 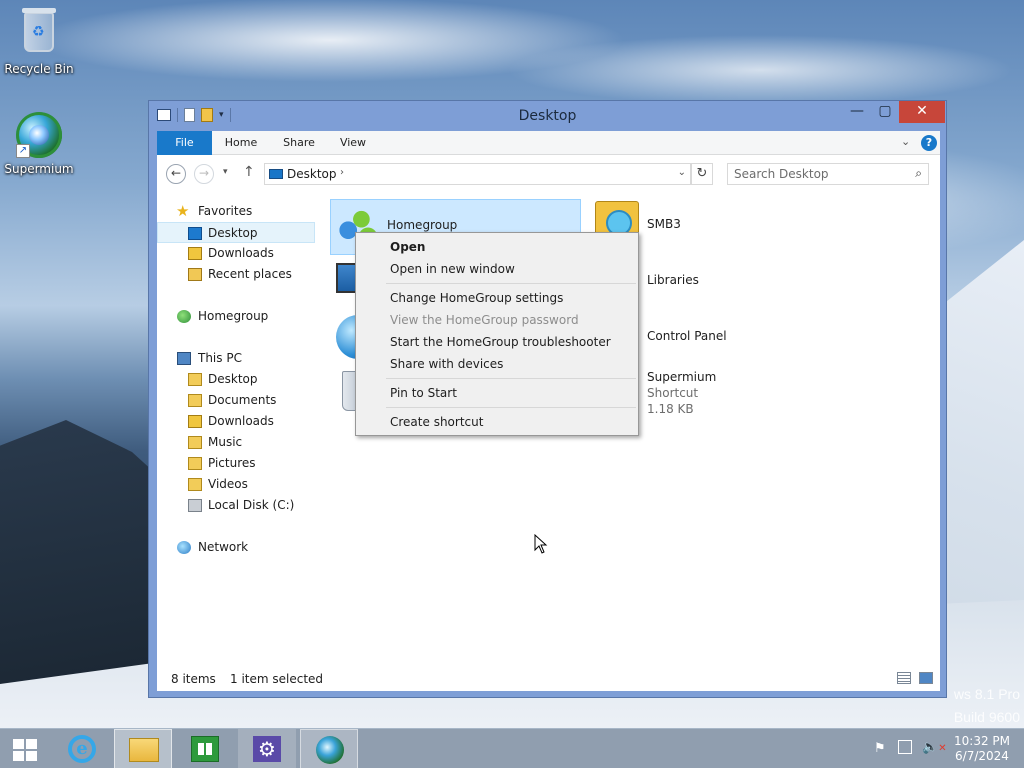 I want to click on nav-pc-downloads: Downloads, so click(x=236, y=421).